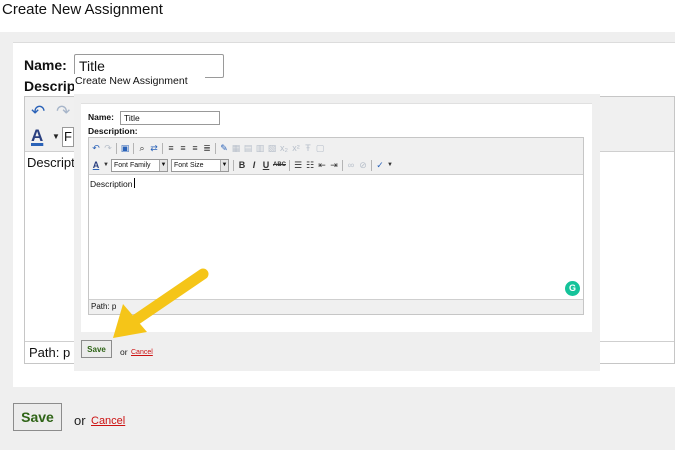  What do you see at coordinates (142, 148) in the screenshot?
I see `find-icon: ⌕` at bounding box center [142, 148].